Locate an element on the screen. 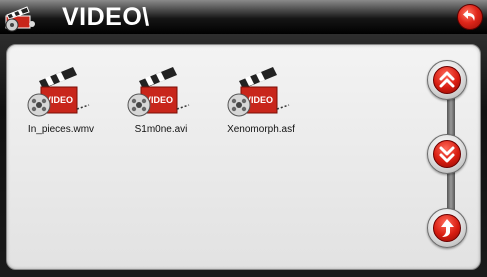  double-chevron-up-icon is located at coordinates (447, 79).